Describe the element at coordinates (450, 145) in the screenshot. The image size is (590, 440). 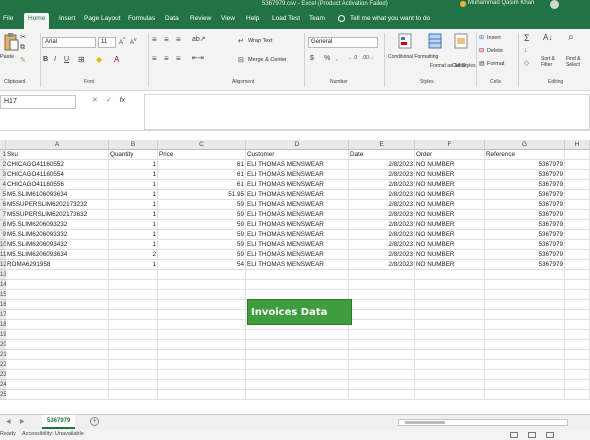
I see `column-header-f: F` at that location.